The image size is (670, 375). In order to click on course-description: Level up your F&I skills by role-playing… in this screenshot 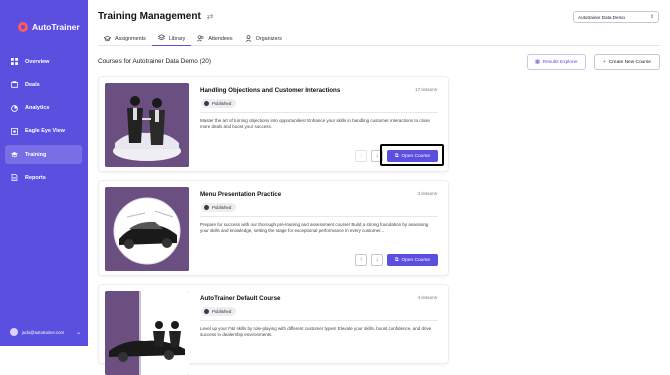, I will do `click(316, 332)`.